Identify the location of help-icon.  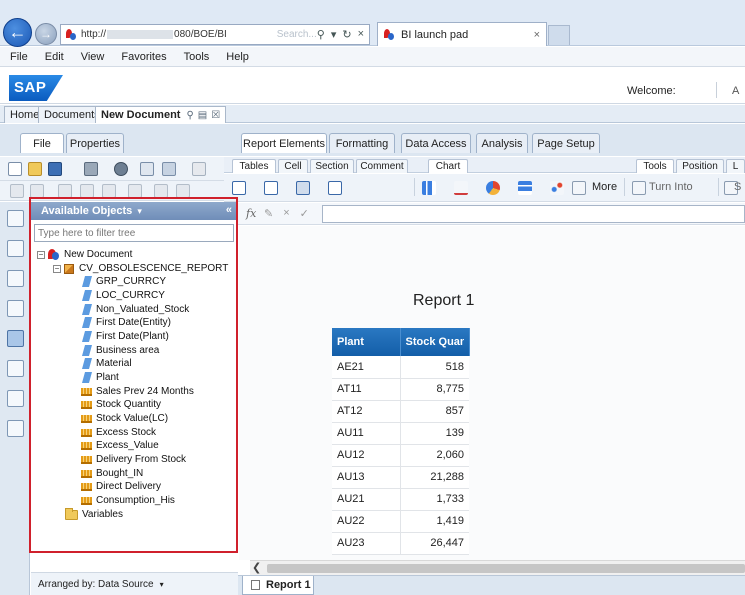
(15, 308).